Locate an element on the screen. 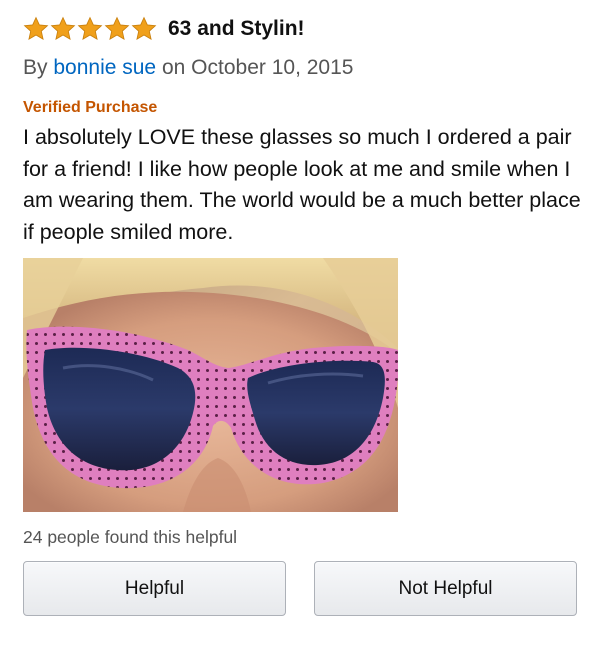  helpful-button: Helpful is located at coordinates (154, 588).